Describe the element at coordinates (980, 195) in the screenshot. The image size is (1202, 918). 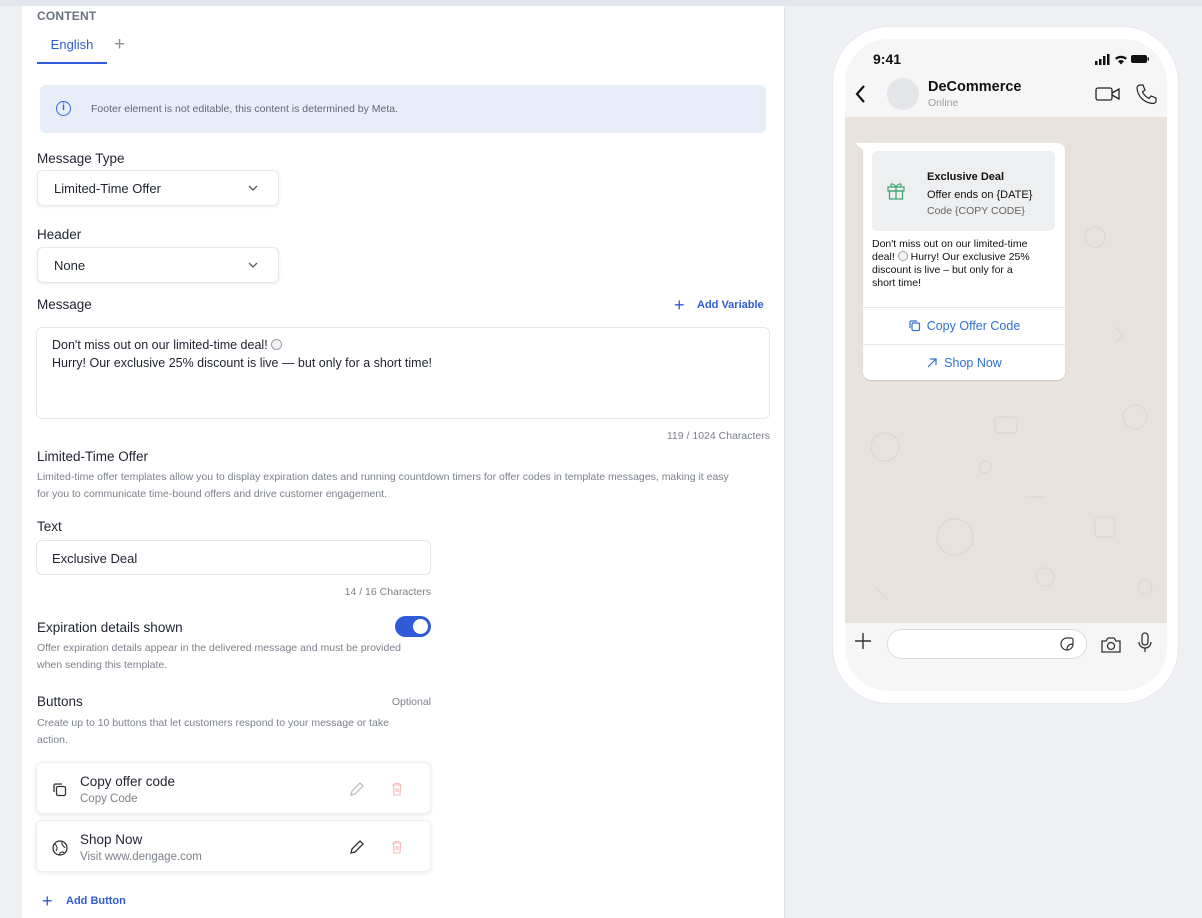
I see `offer-expiry: Offer ends on {DATE}` at that location.